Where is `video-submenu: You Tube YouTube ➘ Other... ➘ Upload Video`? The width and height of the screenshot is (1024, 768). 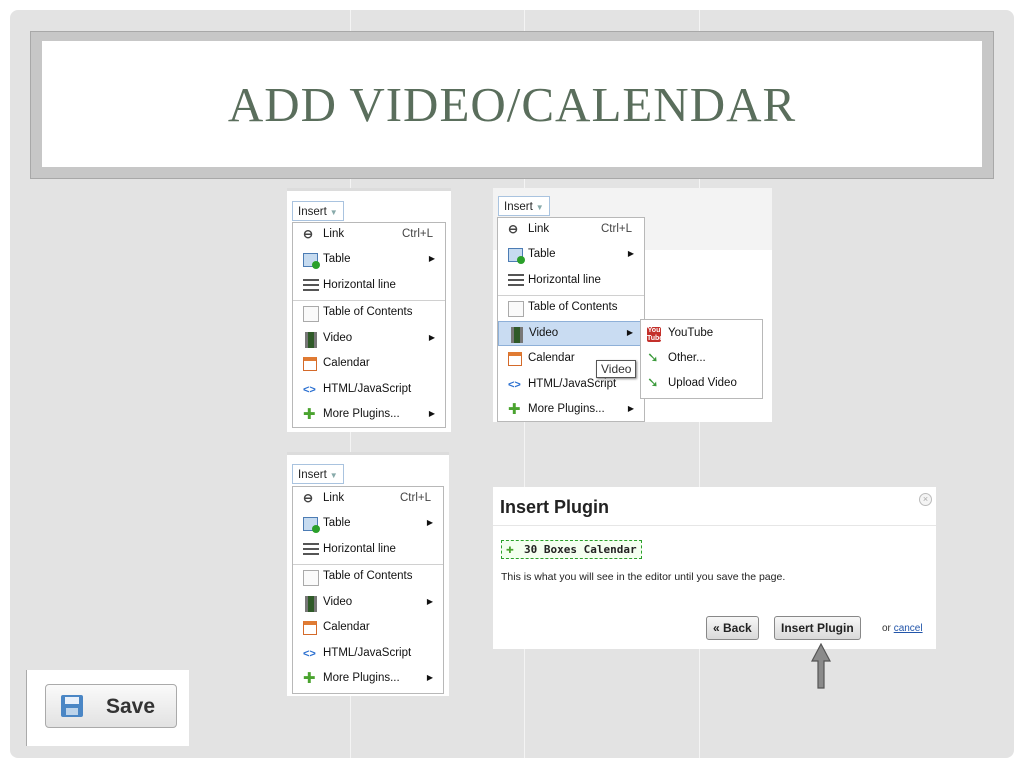
video-submenu: You Tube YouTube ➘ Other... ➘ Upload Video is located at coordinates (701, 359).